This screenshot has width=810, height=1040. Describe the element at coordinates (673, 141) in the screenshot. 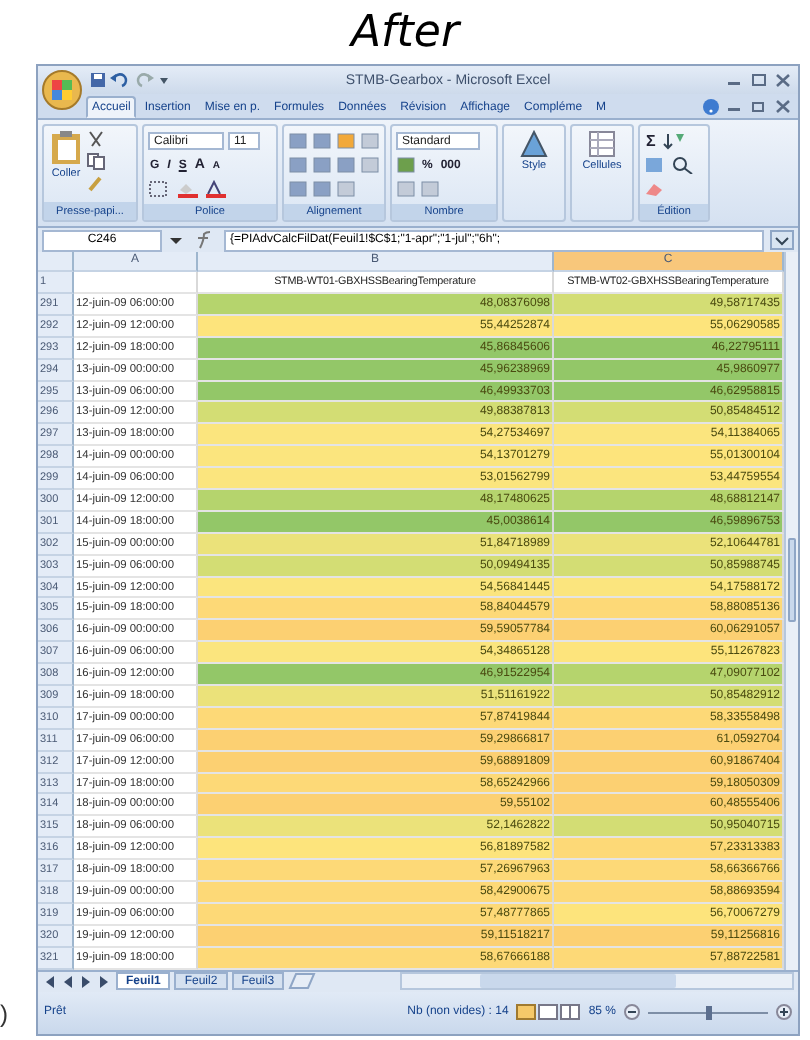

I see `sort-filter-icon` at that location.